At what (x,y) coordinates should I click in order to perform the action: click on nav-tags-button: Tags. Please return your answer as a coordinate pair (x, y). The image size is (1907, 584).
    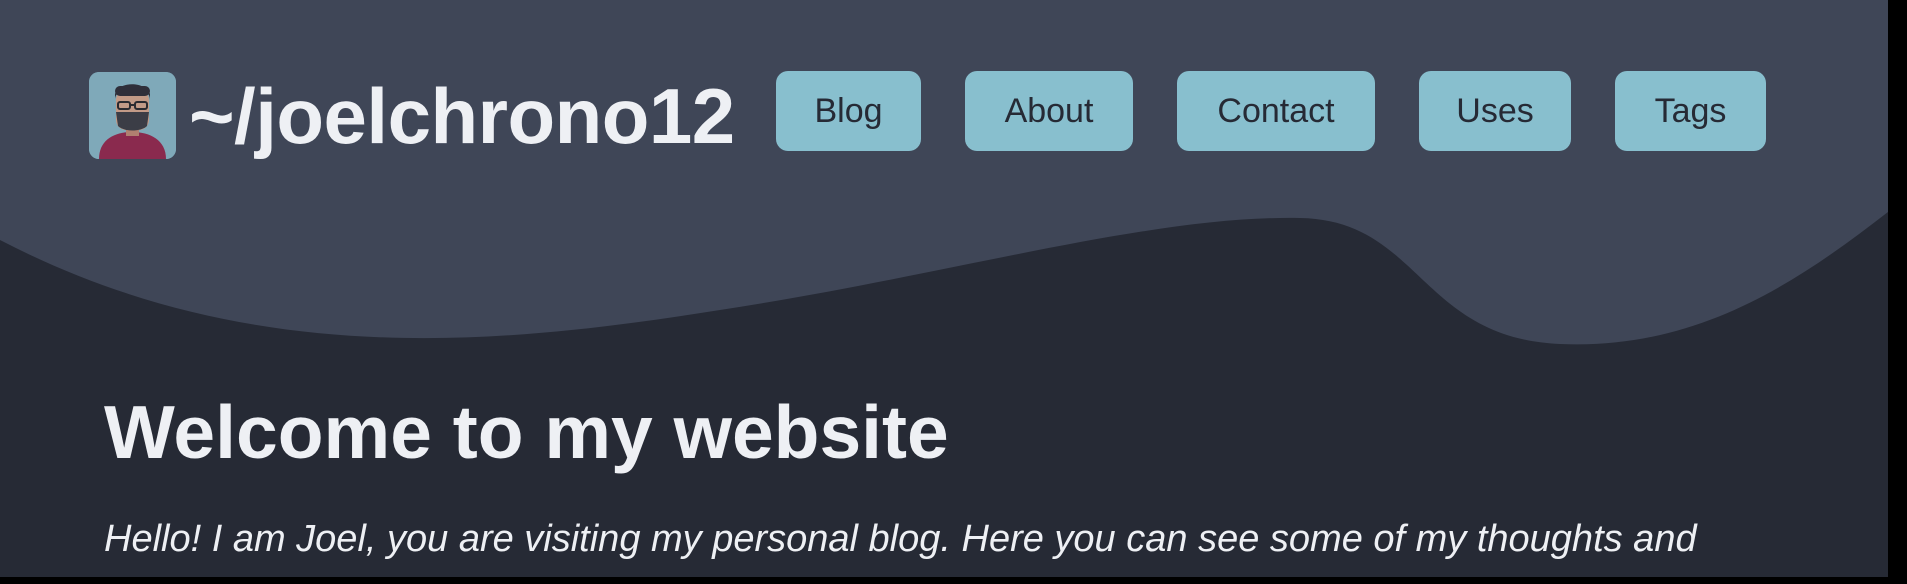
    Looking at the image, I should click on (1690, 111).